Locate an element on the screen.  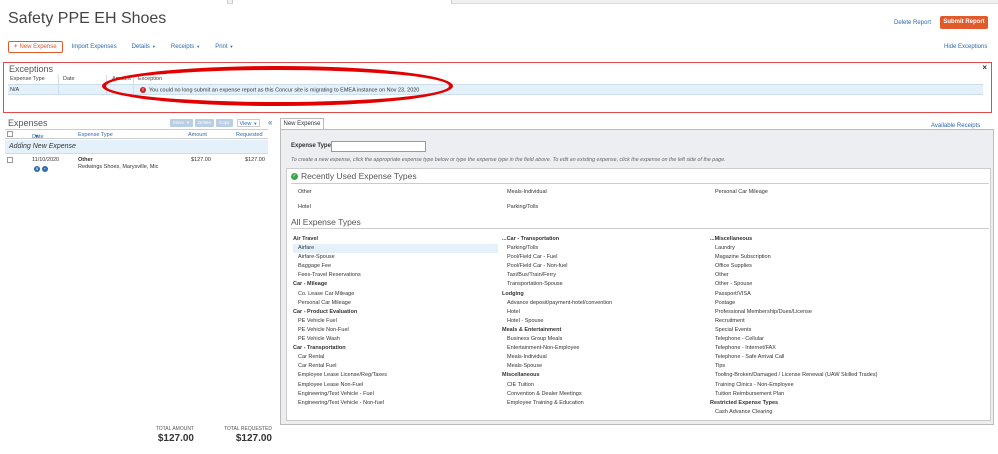
expense-type-item: Recruitment is located at coordinates (812, 321).